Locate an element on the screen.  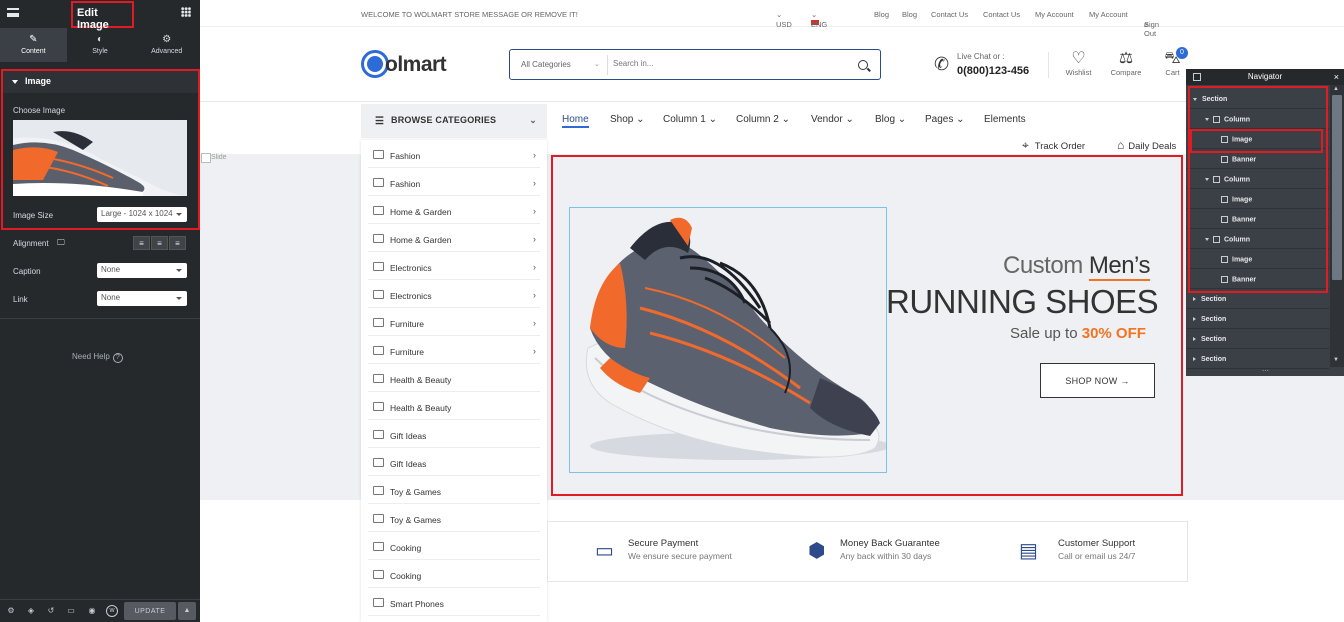
track-order-link: ⌖ Track Order is located at coordinates (1053, 145).